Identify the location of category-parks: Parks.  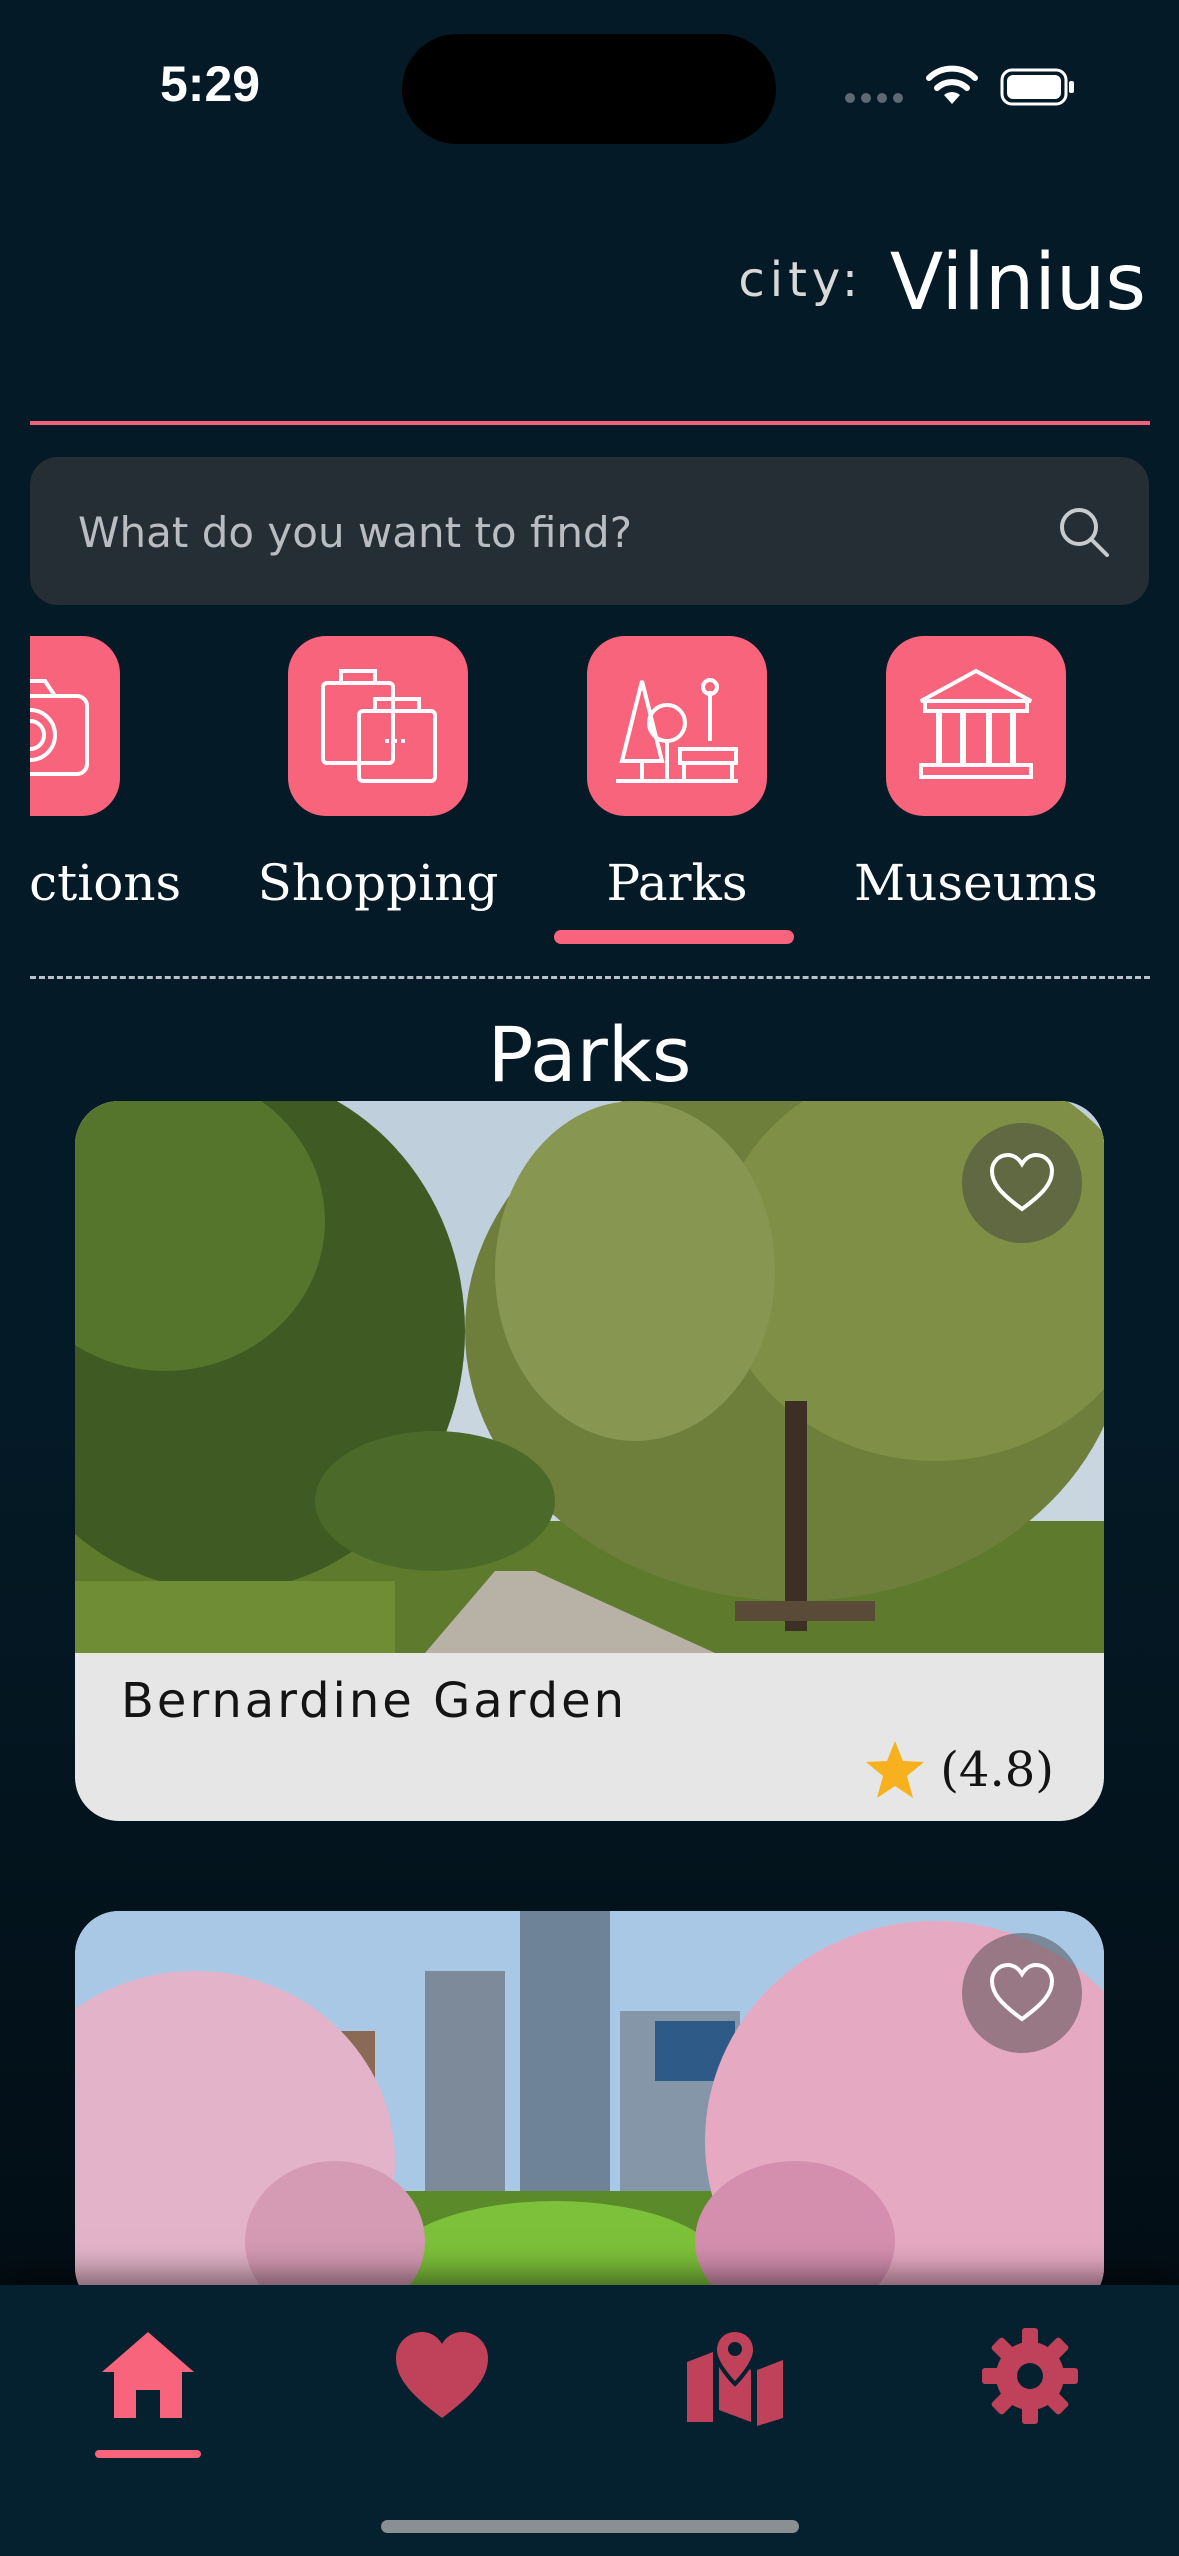
(677, 781).